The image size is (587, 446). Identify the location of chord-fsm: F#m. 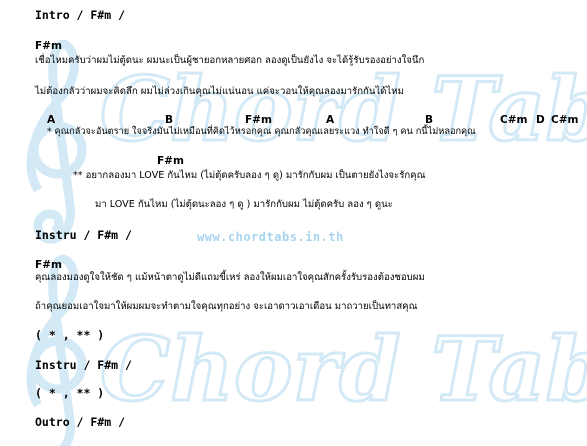
(258, 120).